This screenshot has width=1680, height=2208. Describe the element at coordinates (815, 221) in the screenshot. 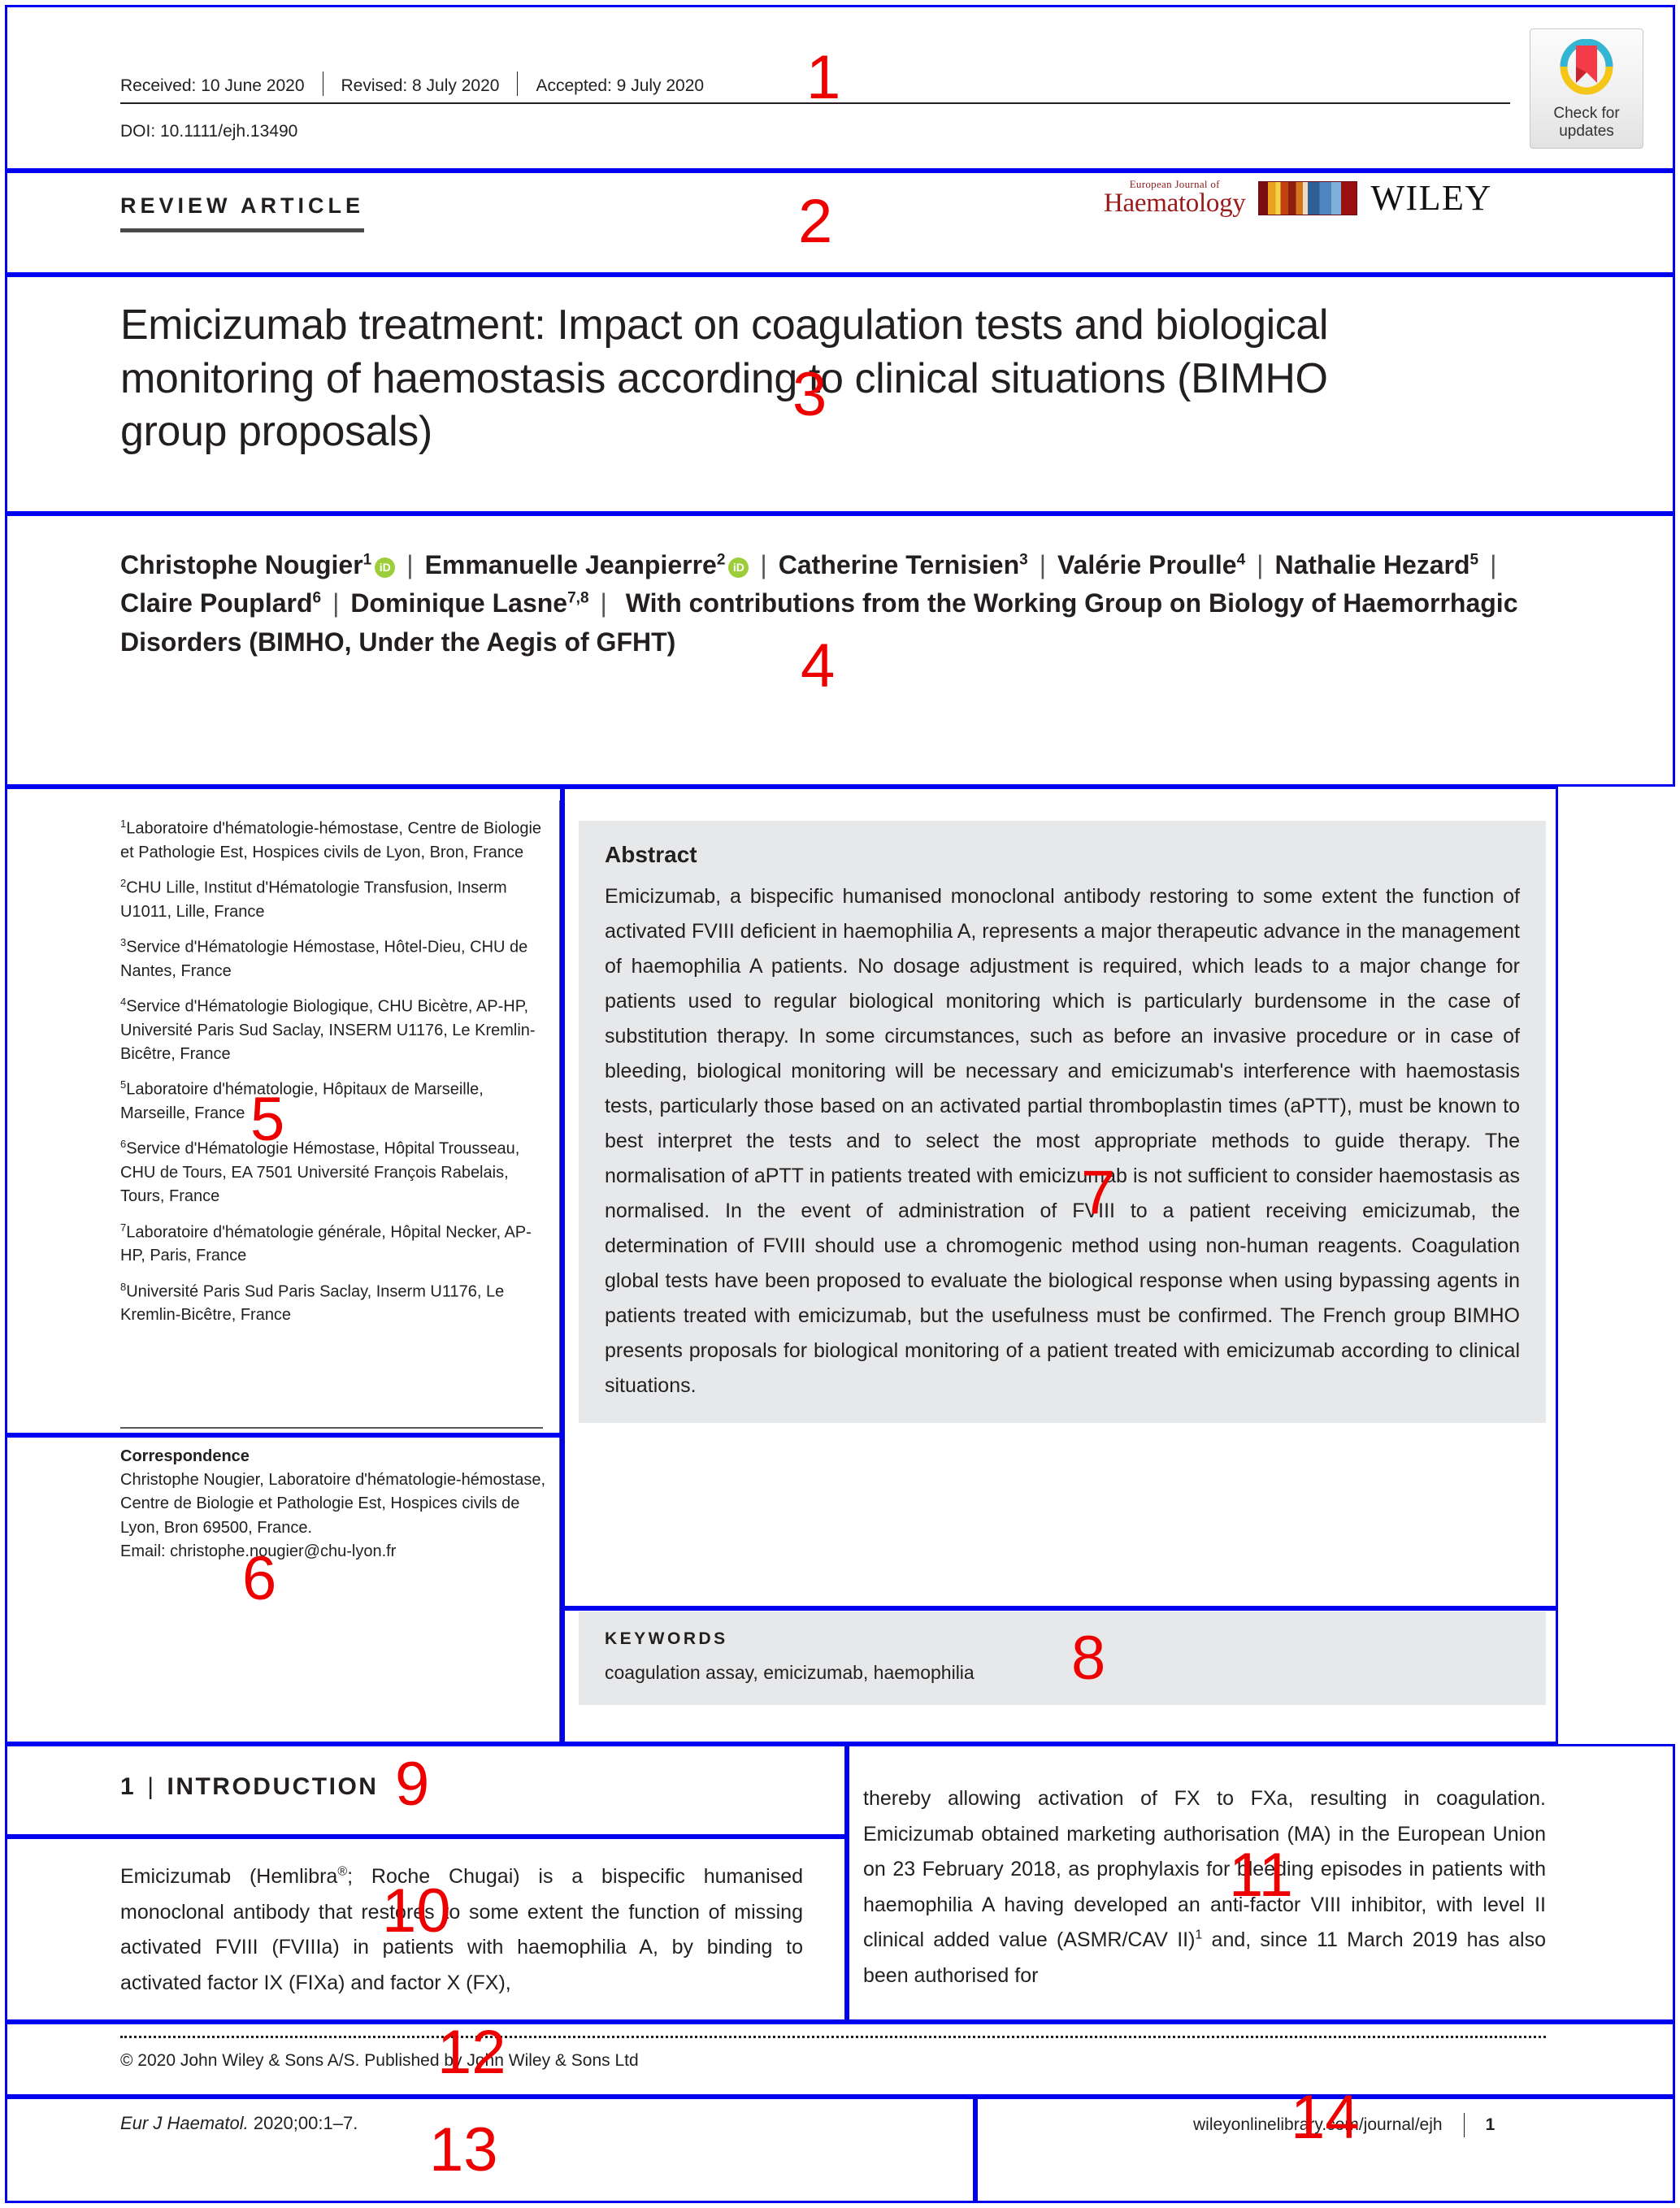

I see `annotation-number-2: 2` at that location.